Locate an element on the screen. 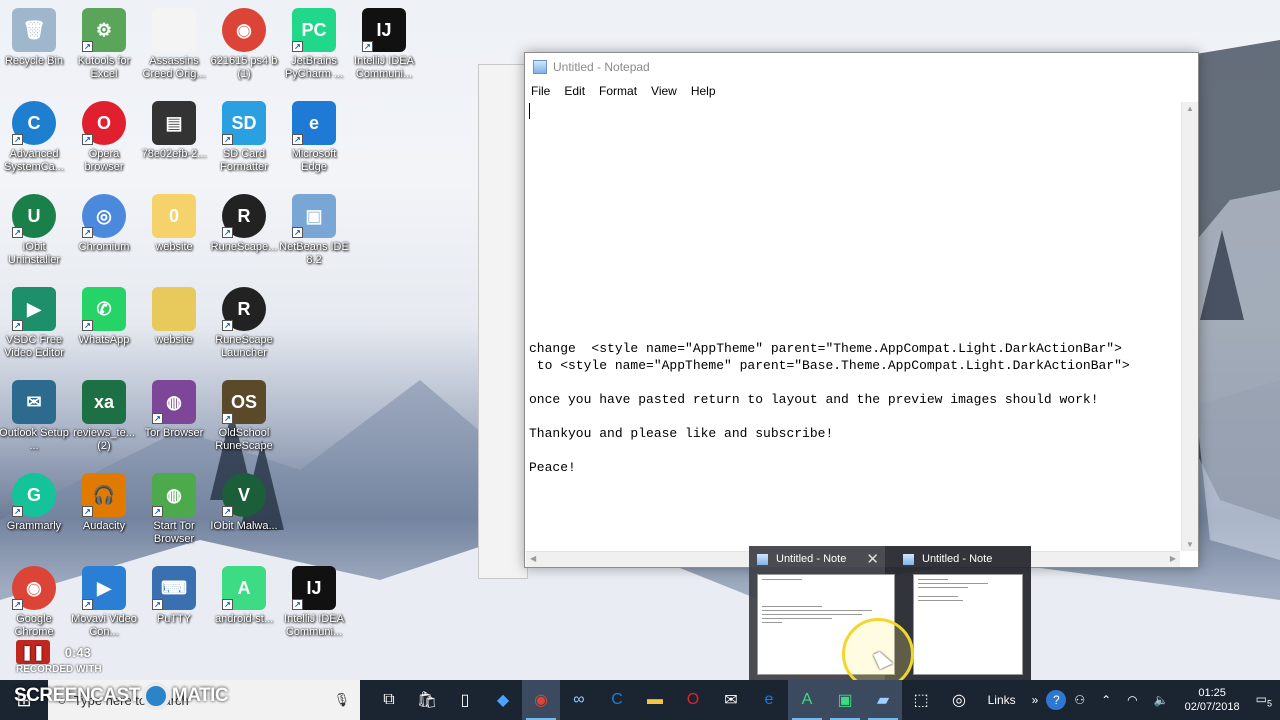 This screenshot has width=1280, height=720. menu-edit: Edit is located at coordinates (574, 91).